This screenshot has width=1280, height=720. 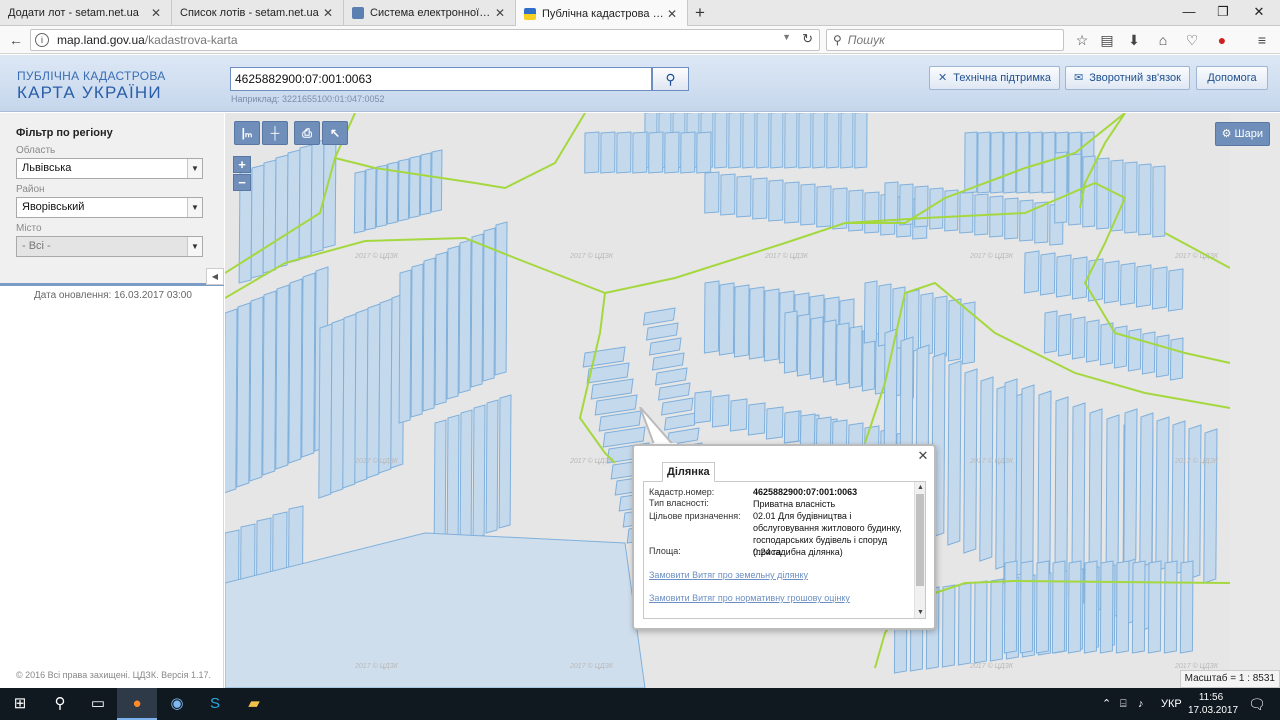 I want to click on home-icon: ⌂, so click(x=1163, y=40).